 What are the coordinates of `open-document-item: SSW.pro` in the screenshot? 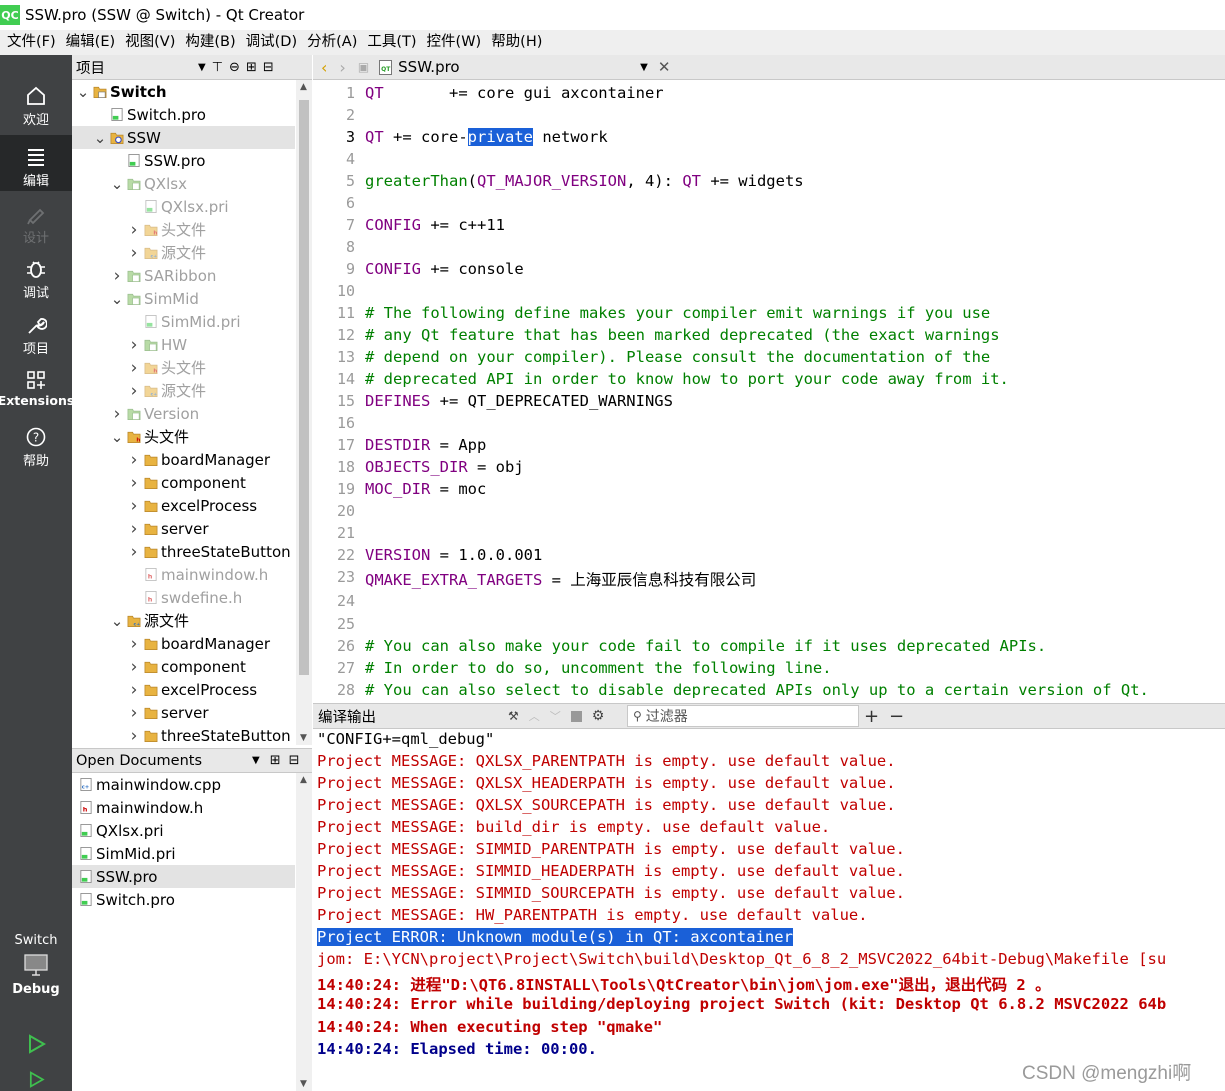 It's located at (183, 876).